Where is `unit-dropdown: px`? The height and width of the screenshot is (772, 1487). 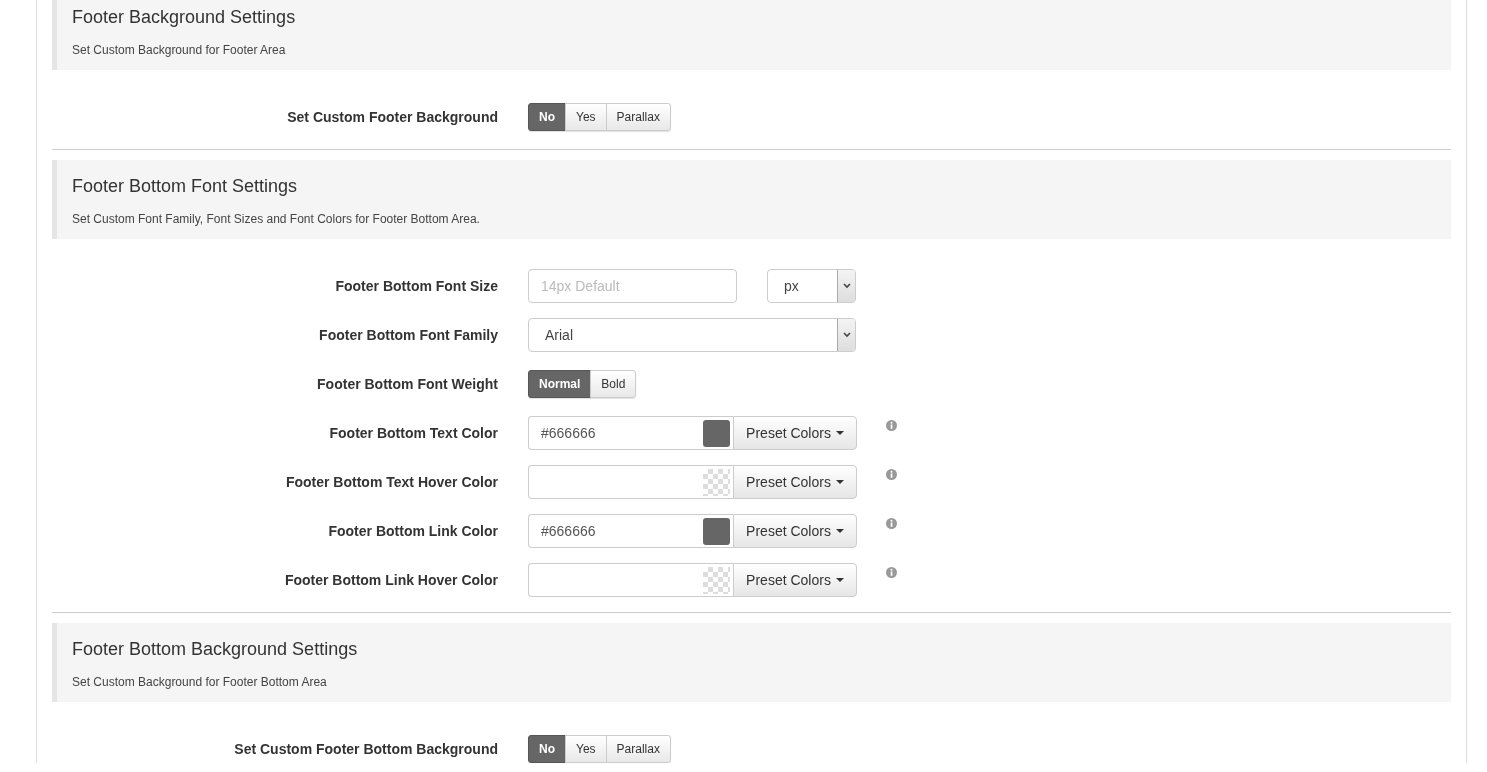 unit-dropdown: px is located at coordinates (811, 286).